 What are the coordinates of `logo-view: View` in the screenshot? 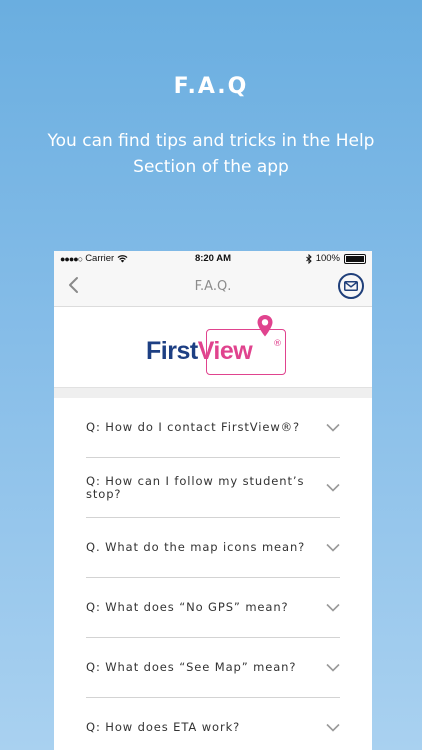 It's located at (225, 351).